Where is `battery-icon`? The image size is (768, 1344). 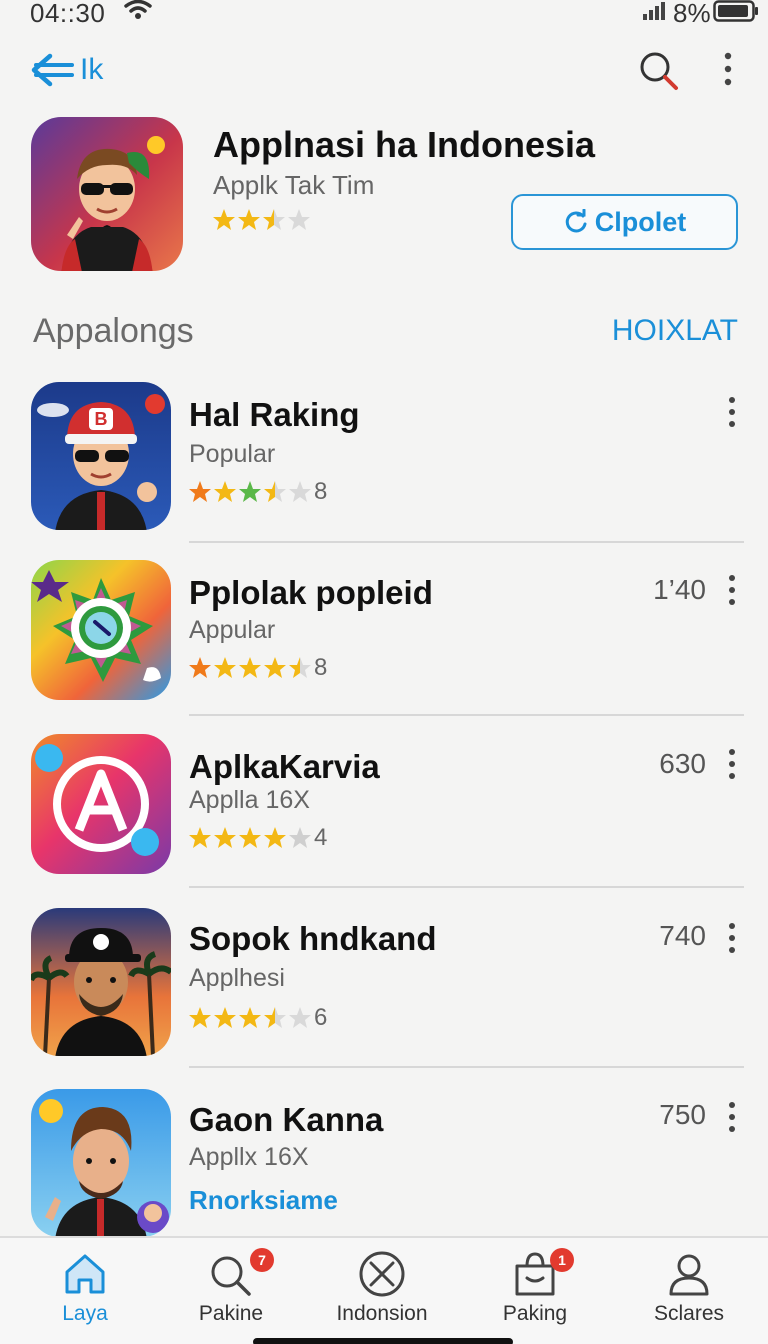
battery-icon is located at coordinates (735, 11).